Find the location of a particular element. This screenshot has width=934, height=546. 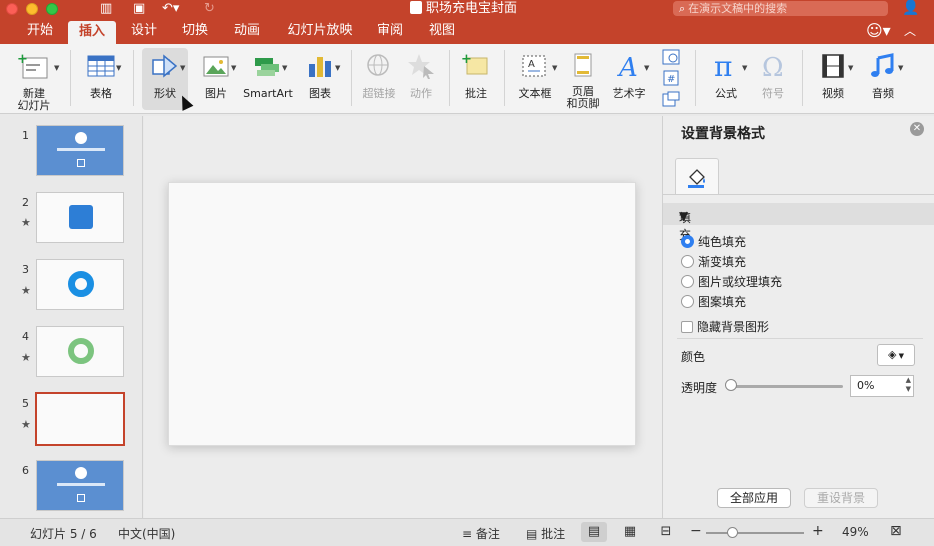

window-close-button is located at coordinates (12, 9).